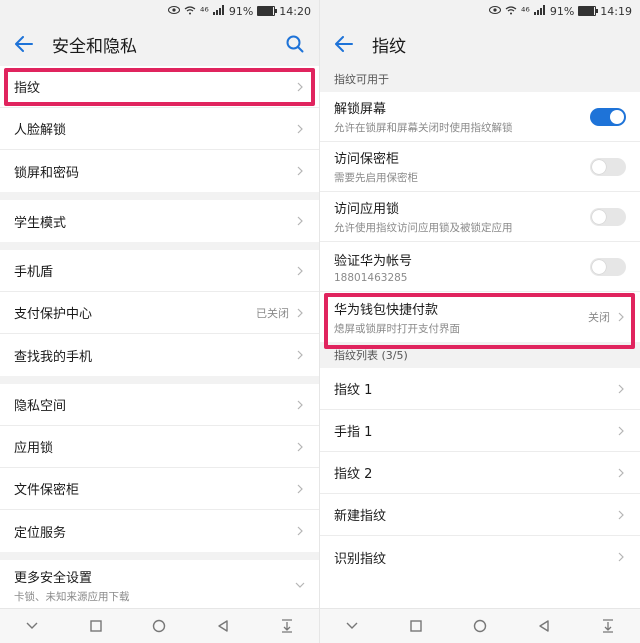 This screenshot has width=640, height=643. I want to click on settings-item-payment-protection: 支付保护中心 已关闭, so click(159, 313).